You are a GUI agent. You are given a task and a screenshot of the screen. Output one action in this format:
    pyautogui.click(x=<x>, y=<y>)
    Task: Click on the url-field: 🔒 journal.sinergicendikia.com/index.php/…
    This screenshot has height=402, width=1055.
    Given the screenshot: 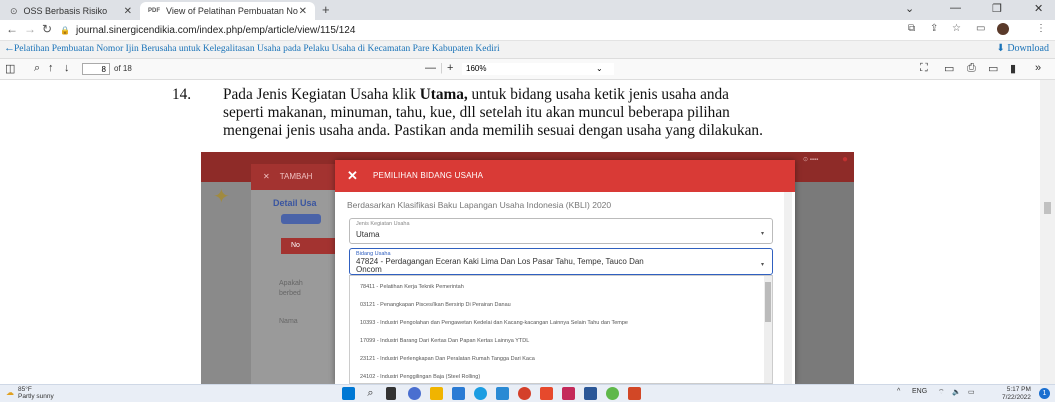 What is the action you would take?
    pyautogui.click(x=477, y=30)
    